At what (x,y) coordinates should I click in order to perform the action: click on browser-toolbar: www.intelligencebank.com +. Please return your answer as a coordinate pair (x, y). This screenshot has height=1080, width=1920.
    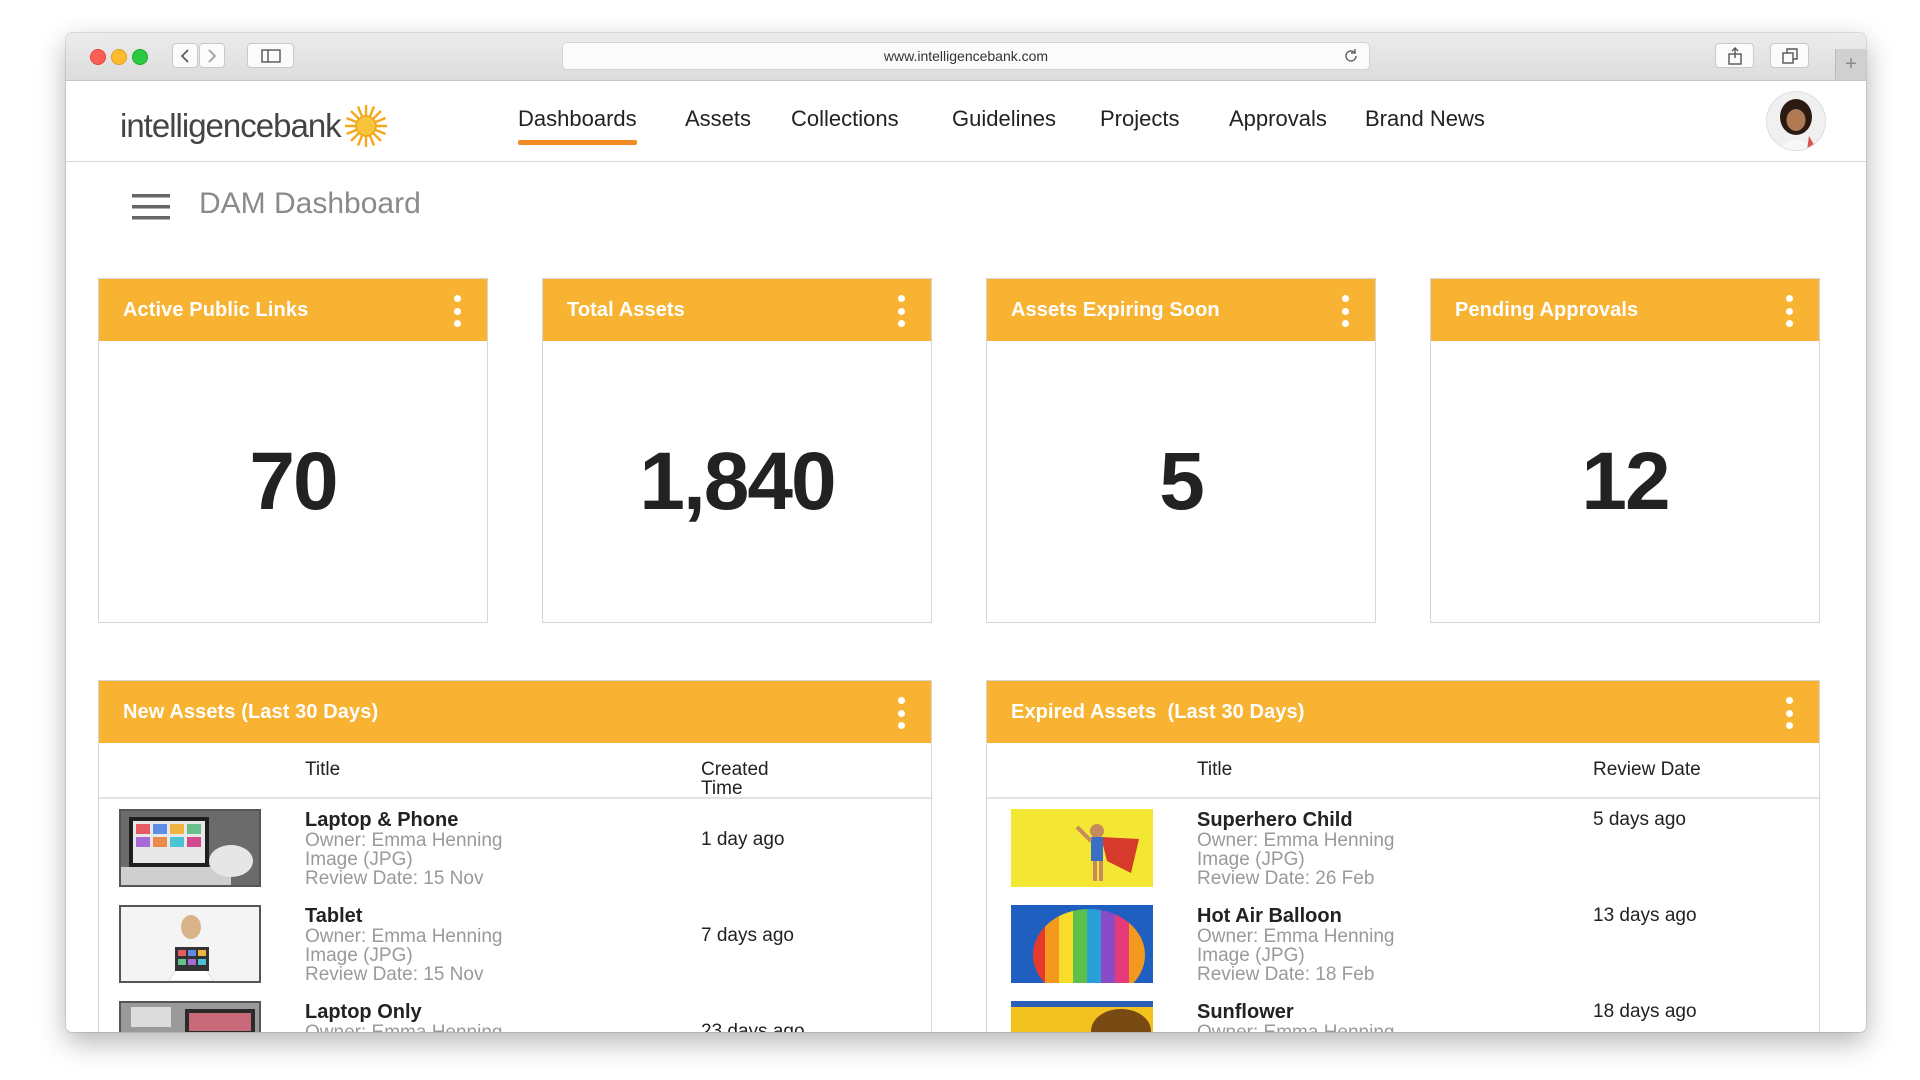
    Looking at the image, I should click on (966, 57).